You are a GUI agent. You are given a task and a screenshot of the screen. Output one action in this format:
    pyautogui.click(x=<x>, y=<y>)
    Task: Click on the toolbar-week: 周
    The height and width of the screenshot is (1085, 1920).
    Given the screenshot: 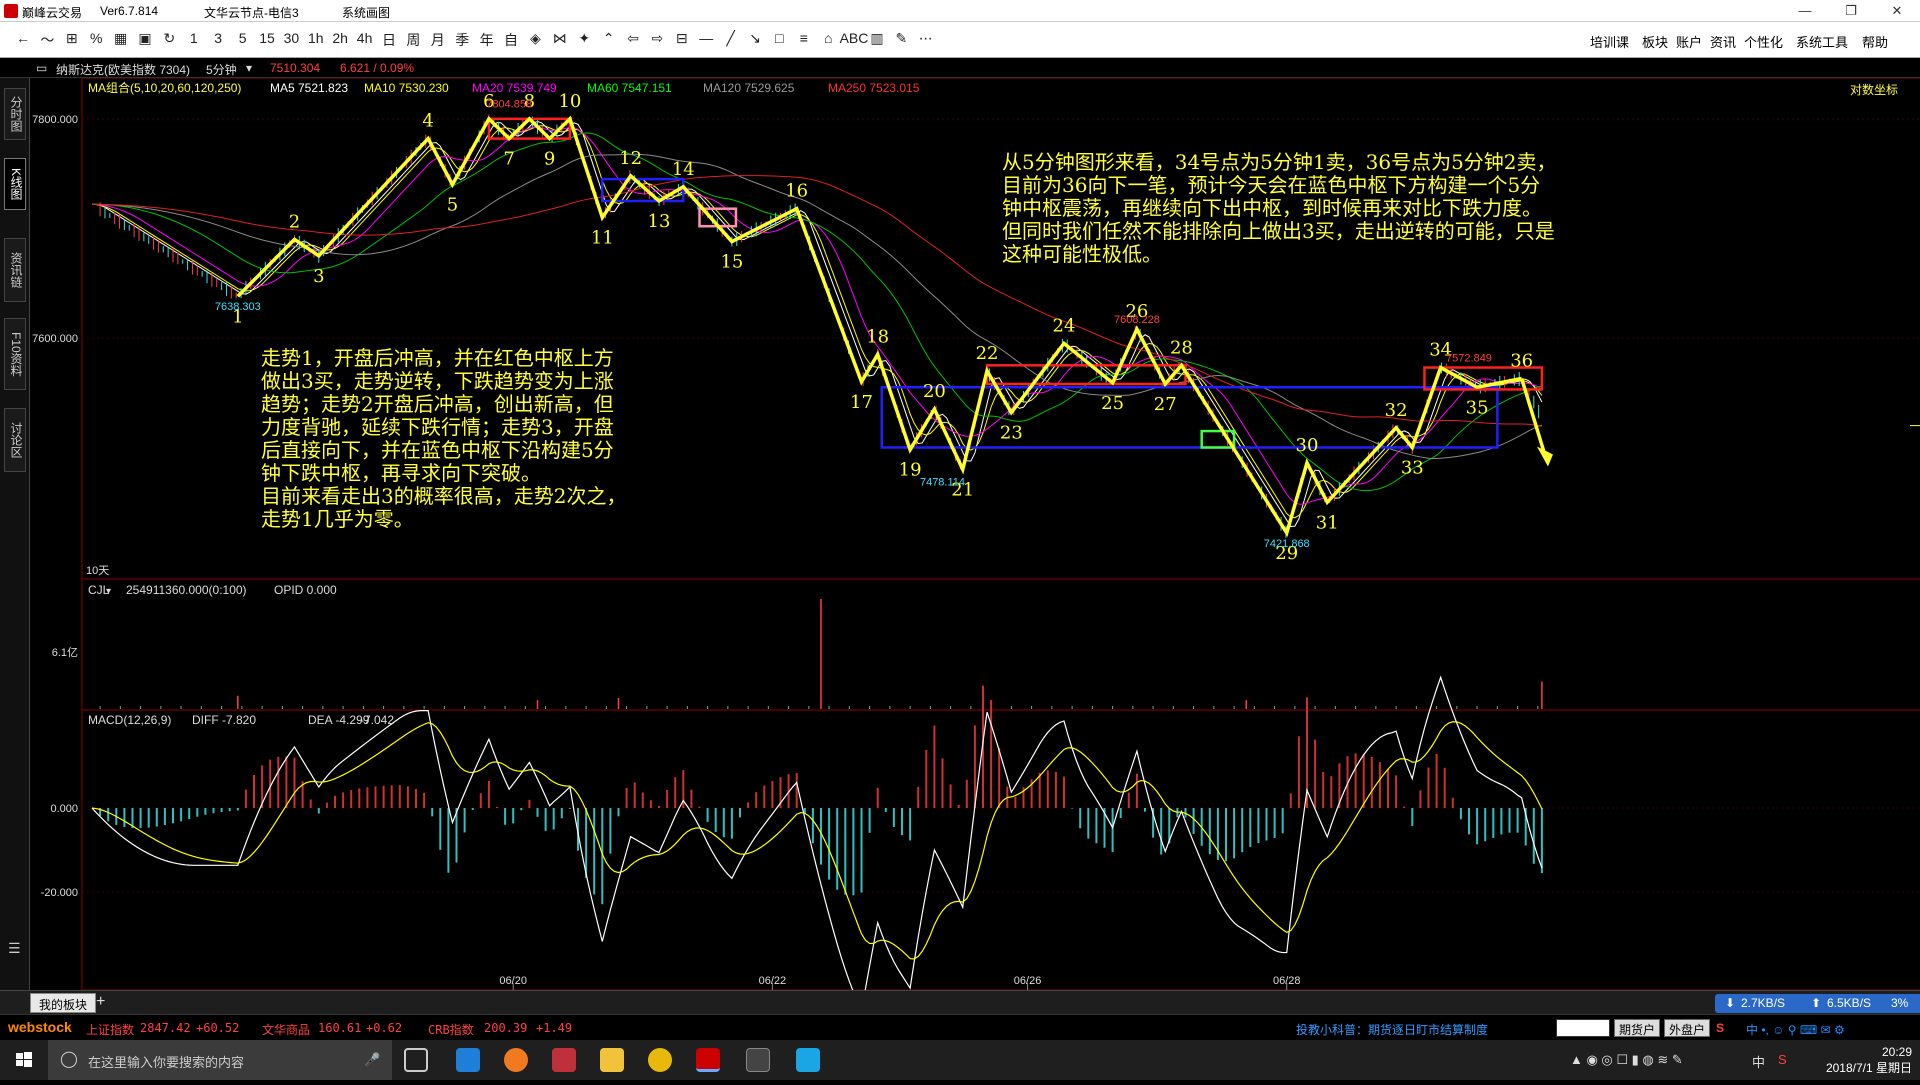 What is the action you would take?
    pyautogui.click(x=413, y=40)
    